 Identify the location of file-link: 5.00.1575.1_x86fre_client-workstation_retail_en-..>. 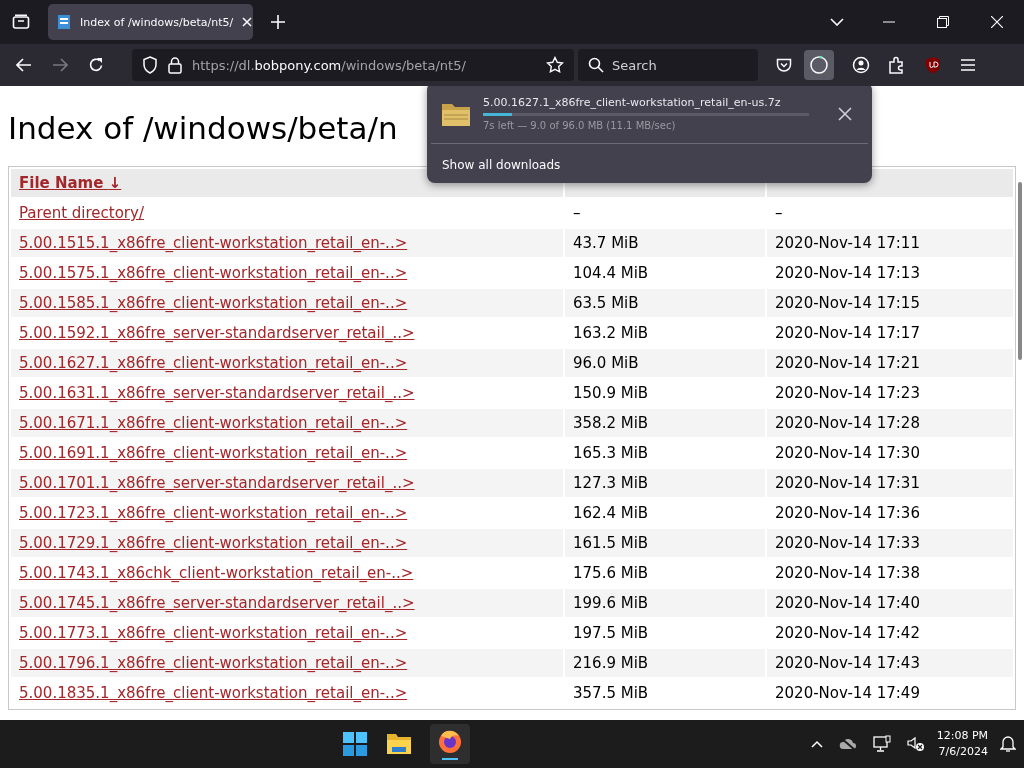
(213, 273).